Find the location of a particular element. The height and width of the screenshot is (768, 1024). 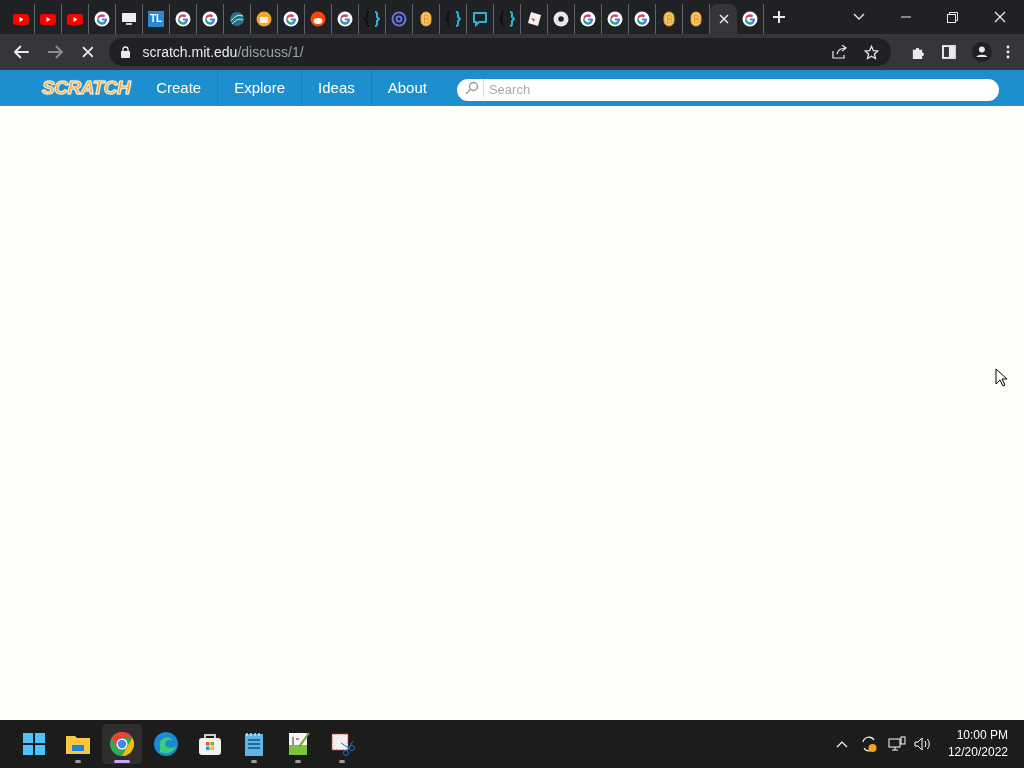

url-text: scratch.mit.edu/discuss/1/ is located at coordinates (223, 52).